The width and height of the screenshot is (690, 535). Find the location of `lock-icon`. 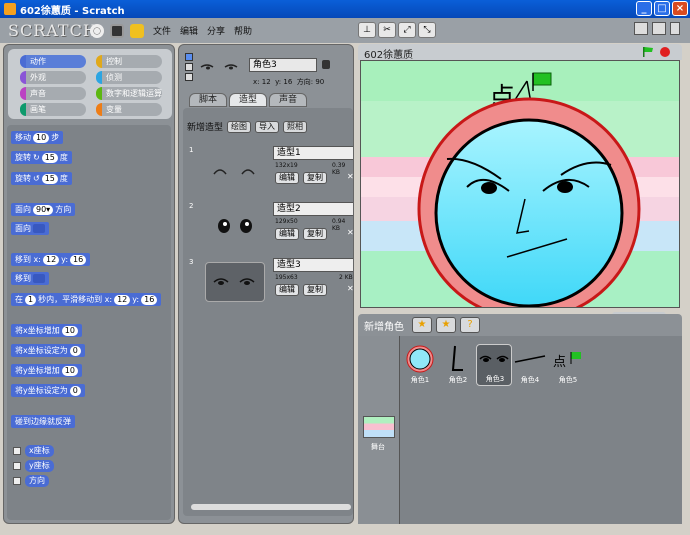

lock-icon is located at coordinates (326, 64).